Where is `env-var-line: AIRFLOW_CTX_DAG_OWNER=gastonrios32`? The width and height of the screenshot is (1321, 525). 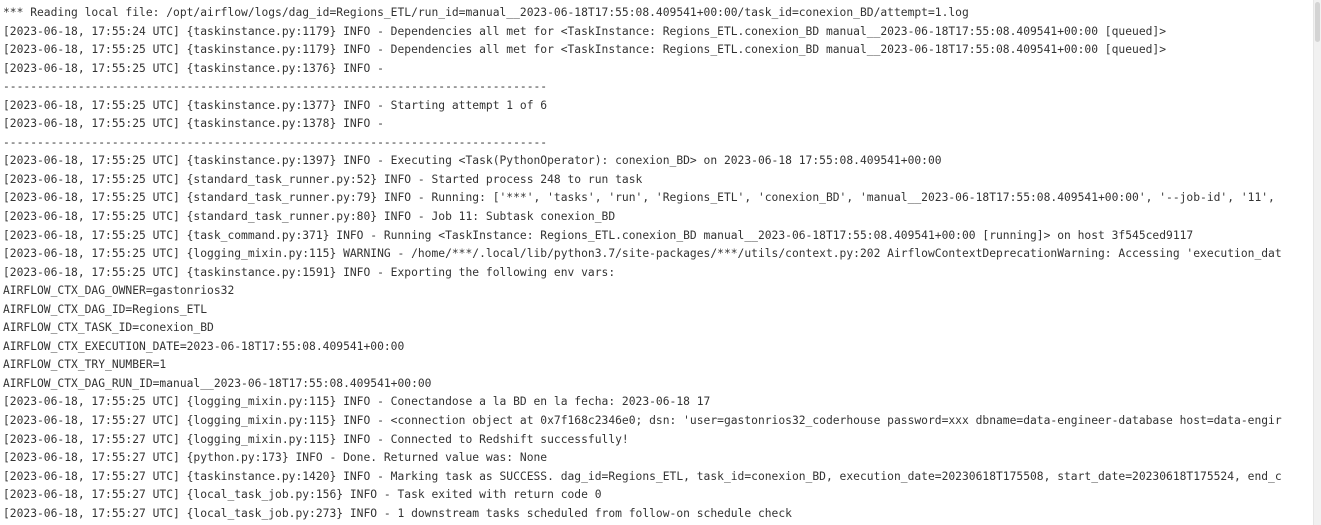
env-var-line: AIRFLOW_CTX_DAG_OWNER=gastonrios32 is located at coordinates (119, 291).